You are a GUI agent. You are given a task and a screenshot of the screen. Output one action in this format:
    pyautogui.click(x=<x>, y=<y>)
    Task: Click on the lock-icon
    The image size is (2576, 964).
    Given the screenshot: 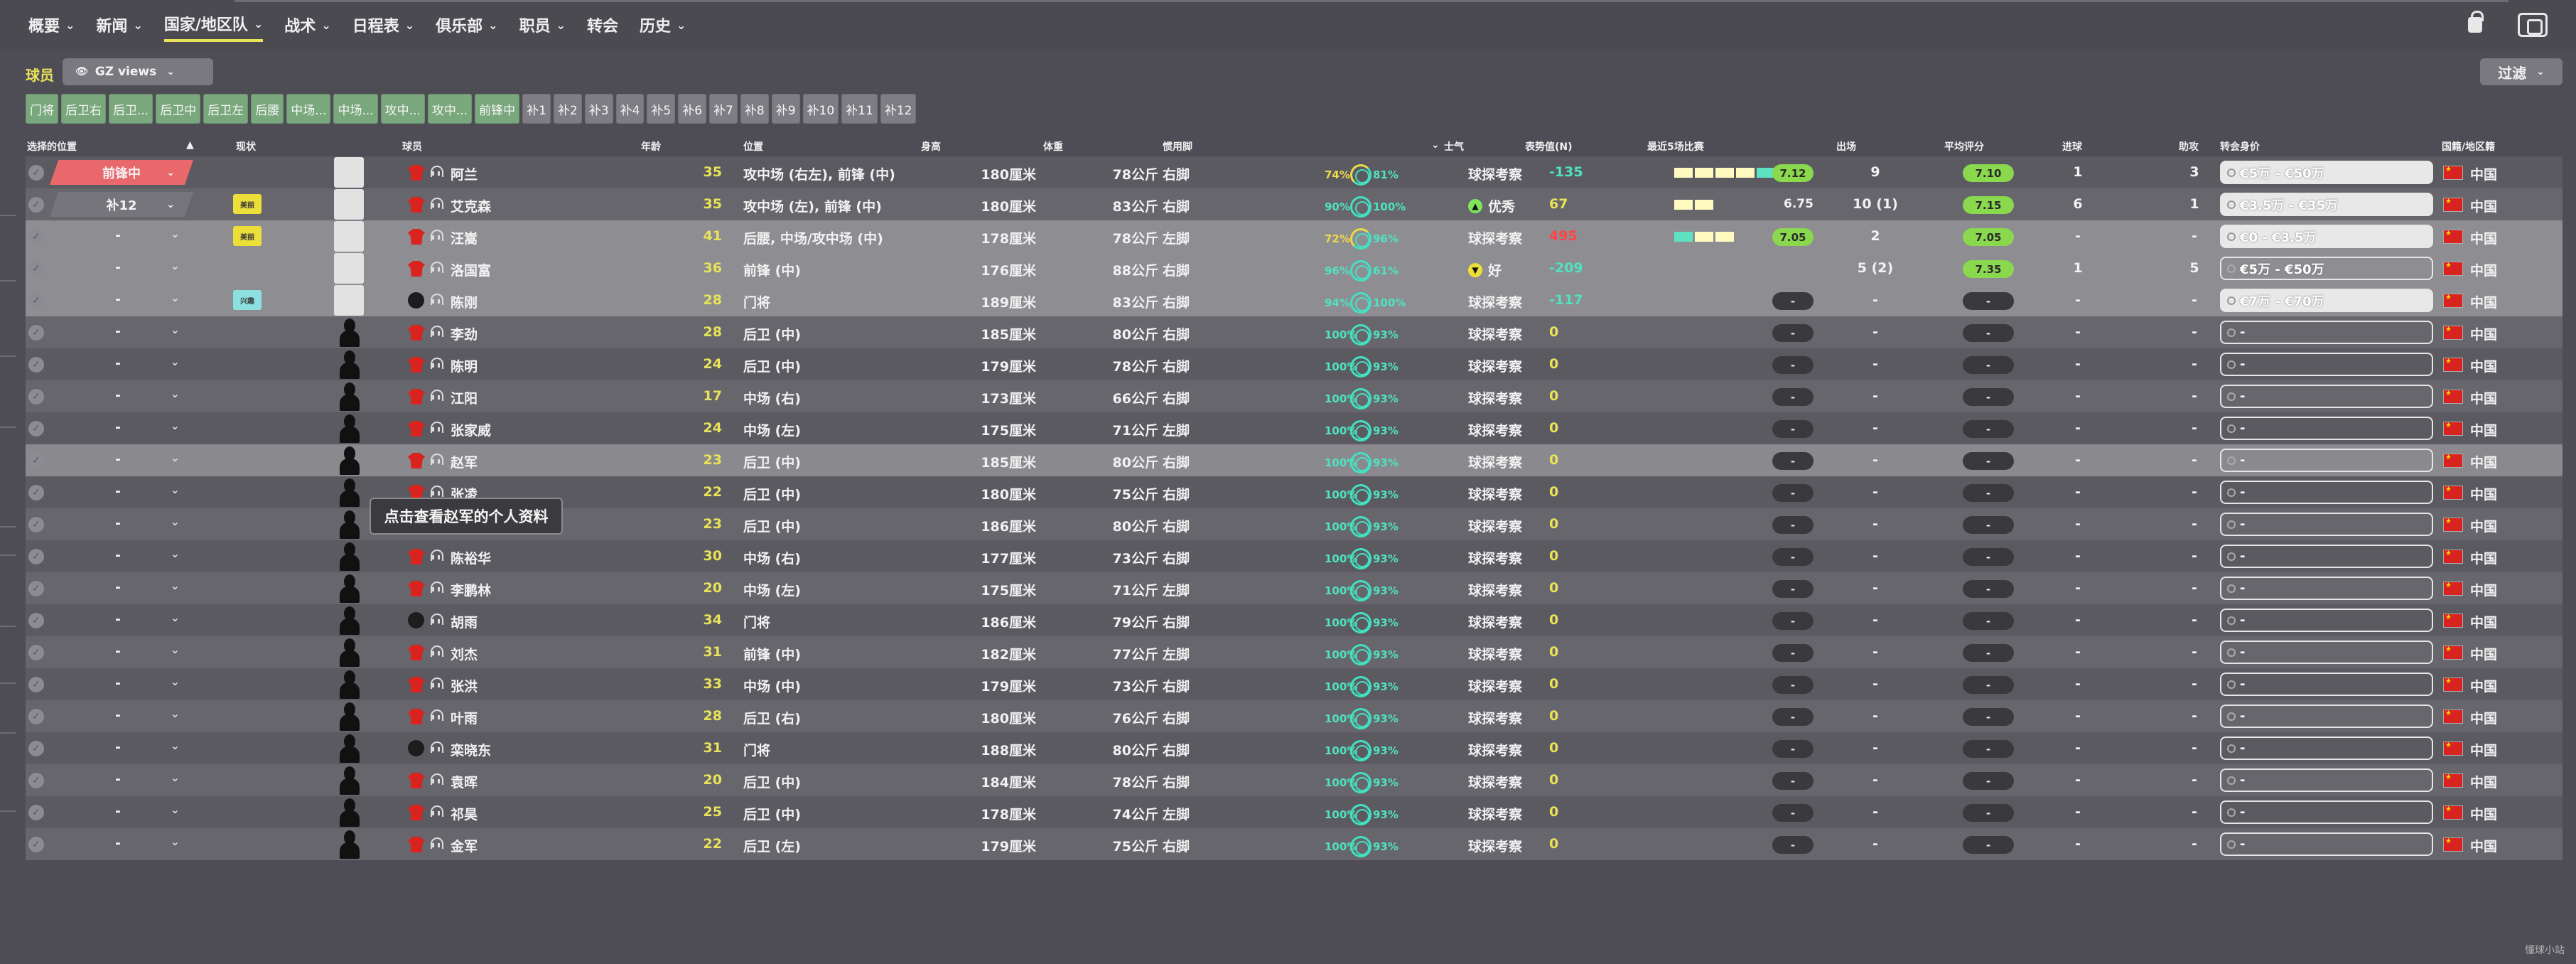 What is the action you would take?
    pyautogui.click(x=2476, y=22)
    